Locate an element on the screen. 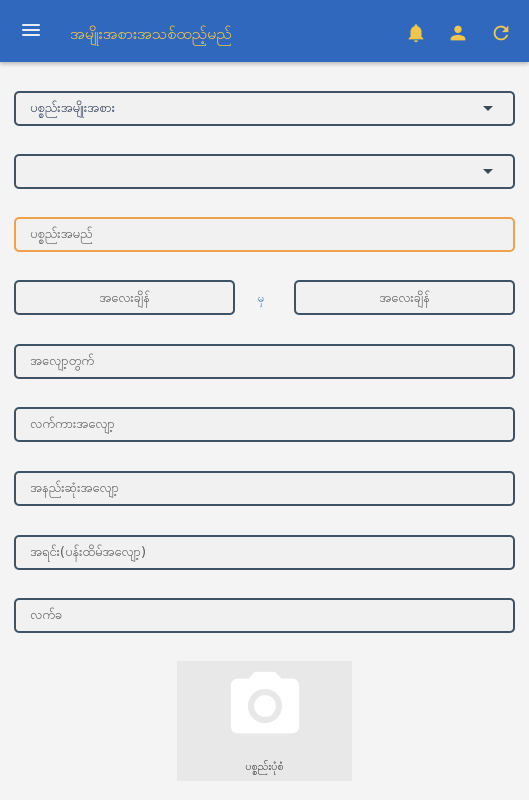 Image resolution: width=529 pixels, height=800 pixels. weight-from-placeholder: အလေးချိန် is located at coordinates (124, 298).